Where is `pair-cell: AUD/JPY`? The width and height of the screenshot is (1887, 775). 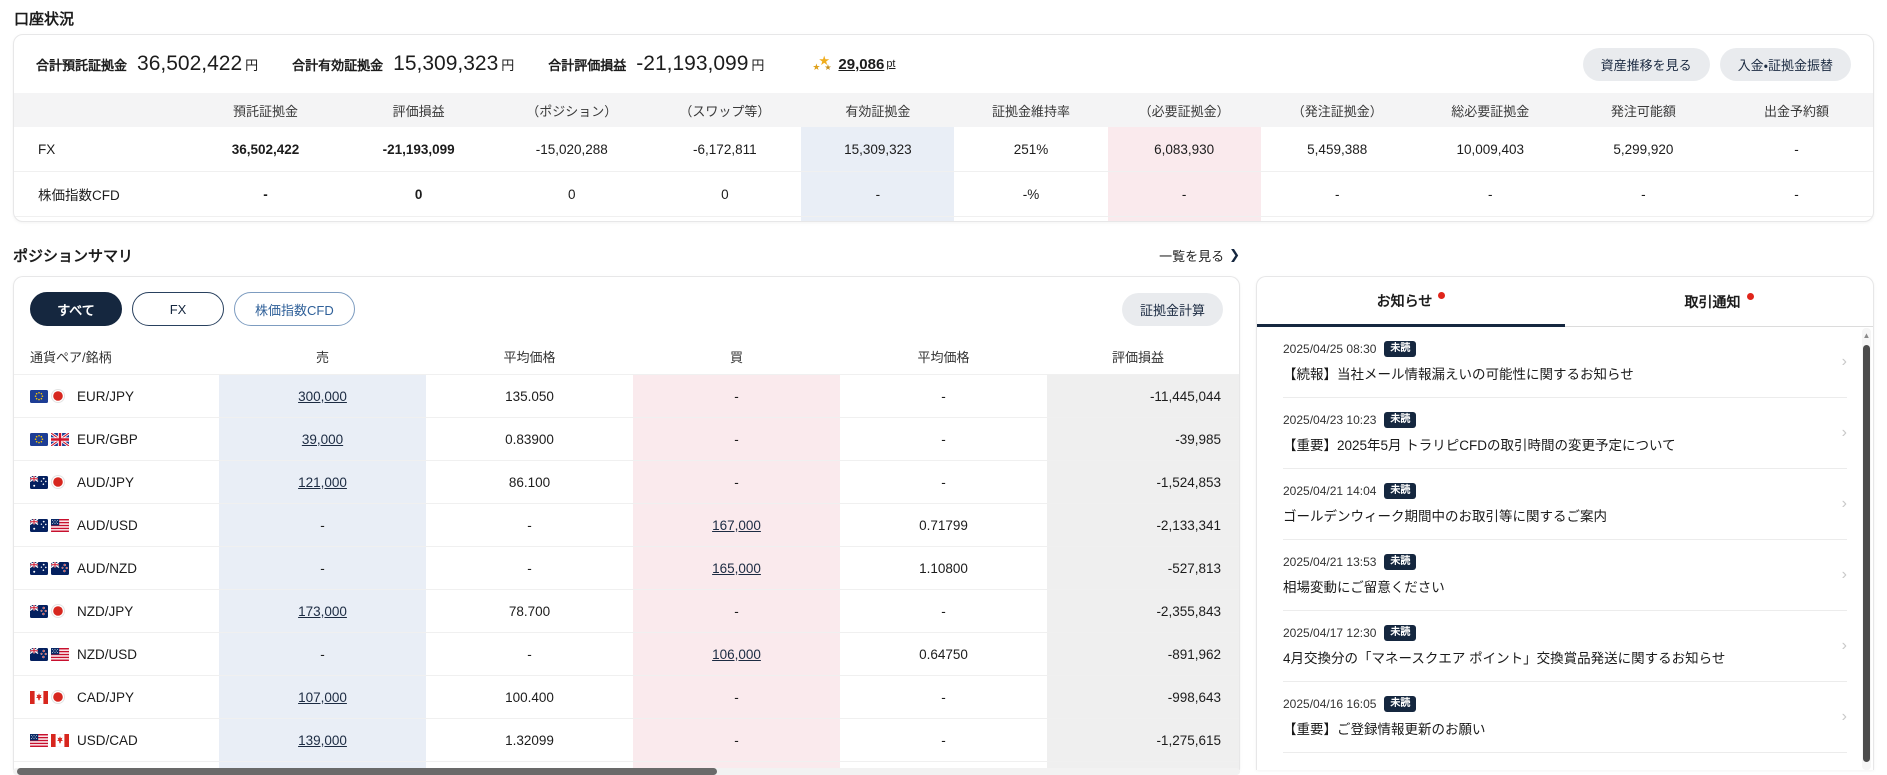
pair-cell: AUD/JPY is located at coordinates (116, 482).